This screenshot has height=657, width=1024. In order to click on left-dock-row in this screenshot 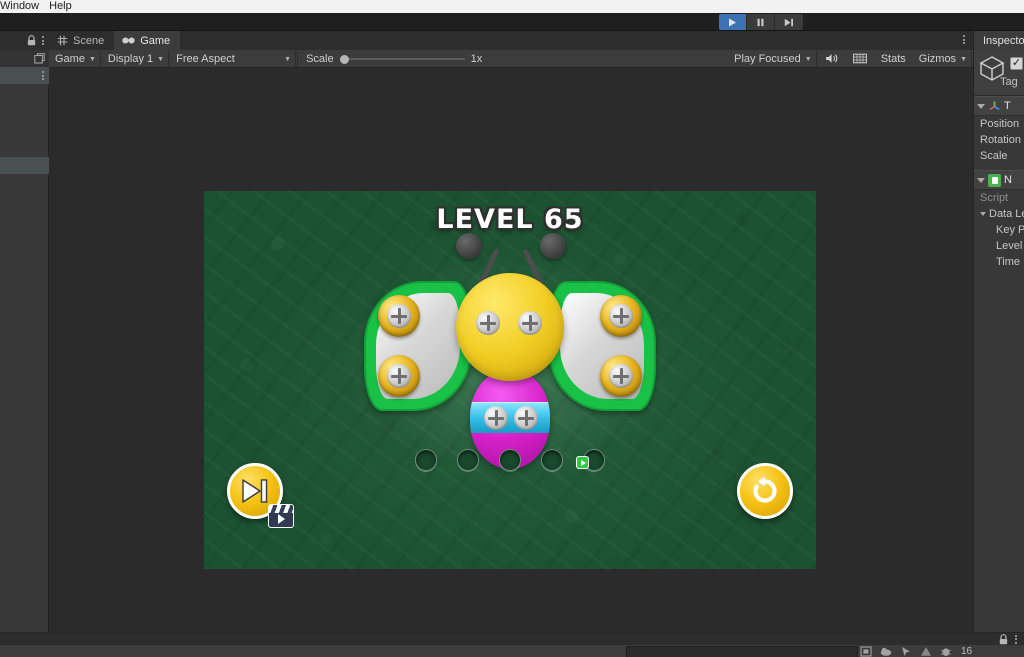, I will do `click(24, 165)`.